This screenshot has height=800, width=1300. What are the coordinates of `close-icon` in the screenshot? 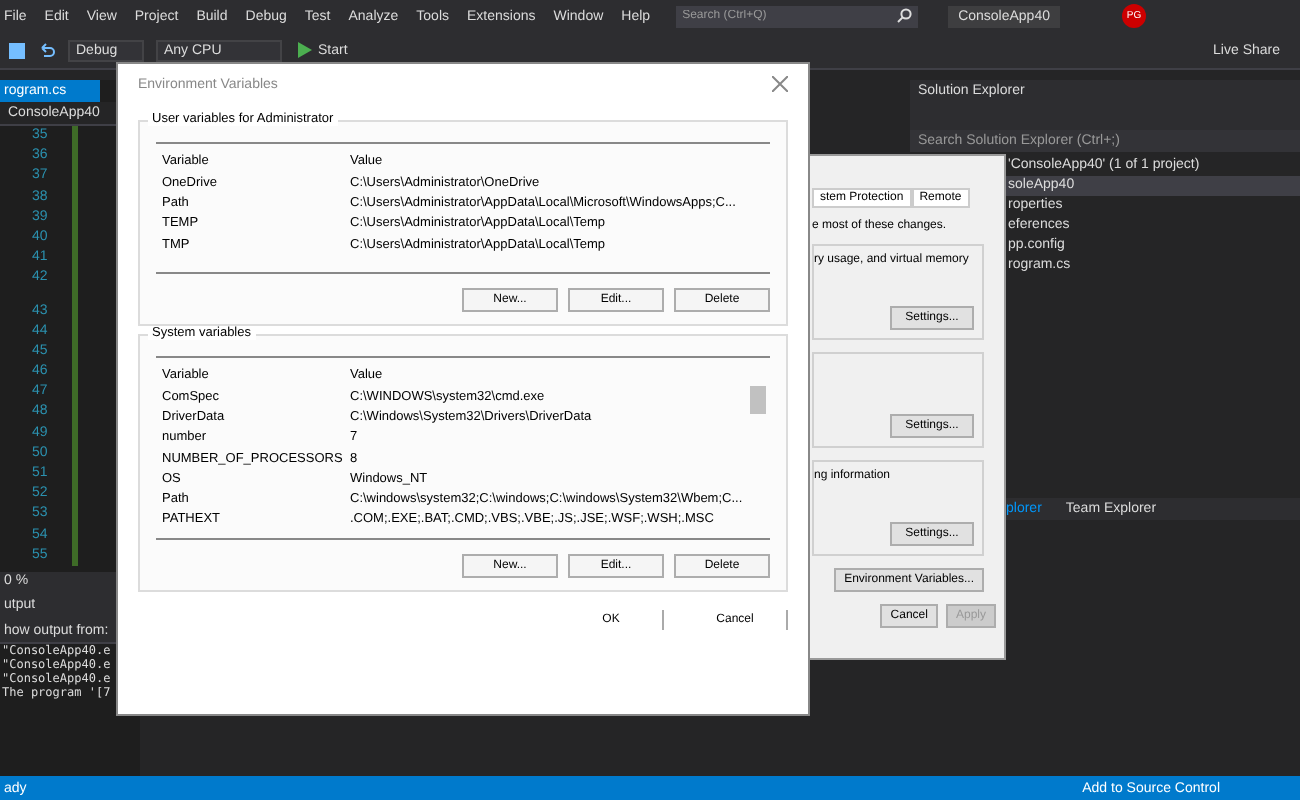 It's located at (780, 84).